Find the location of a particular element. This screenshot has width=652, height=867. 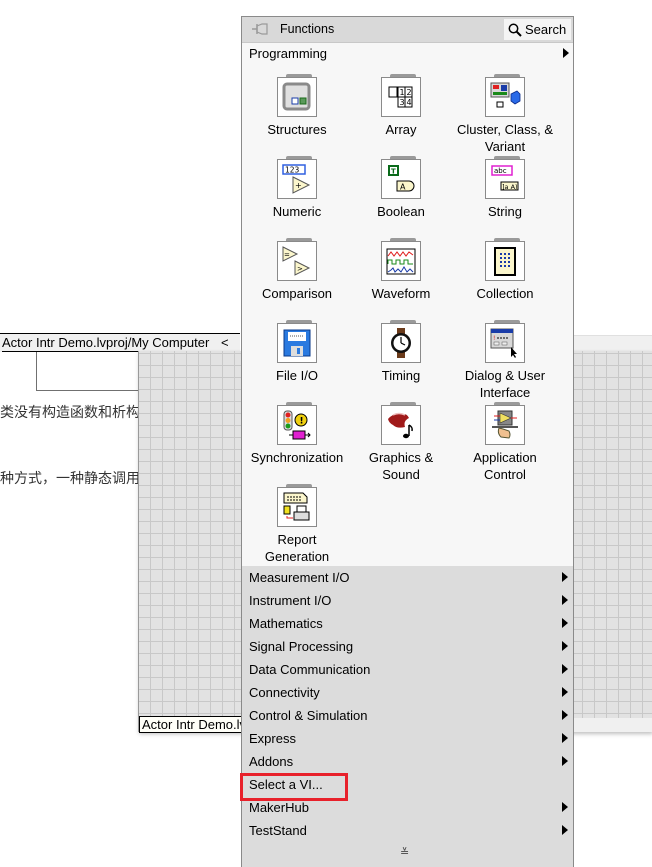

palette-item-report-generation: Report Generation is located at coordinates (297, 524).